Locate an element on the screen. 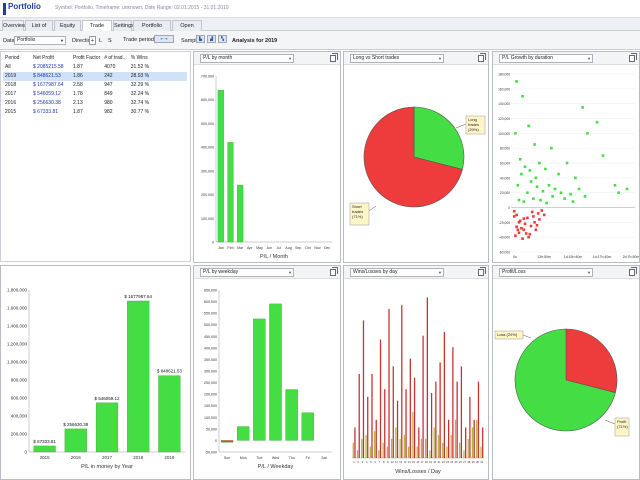  tab-equity-chart: Equity chart is located at coordinates (67, 29).